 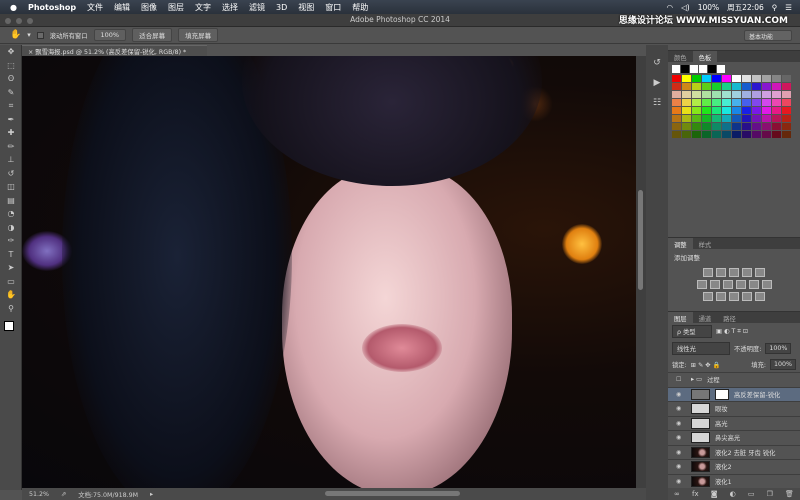 What do you see at coordinates (775, 7) in the screenshot?
I see `search-icon: ⚲` at bounding box center [775, 7].